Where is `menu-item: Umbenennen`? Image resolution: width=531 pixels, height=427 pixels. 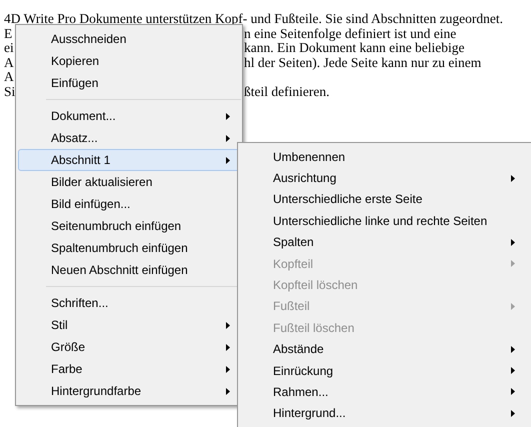
menu-item: Umbenennen is located at coordinates (384, 157).